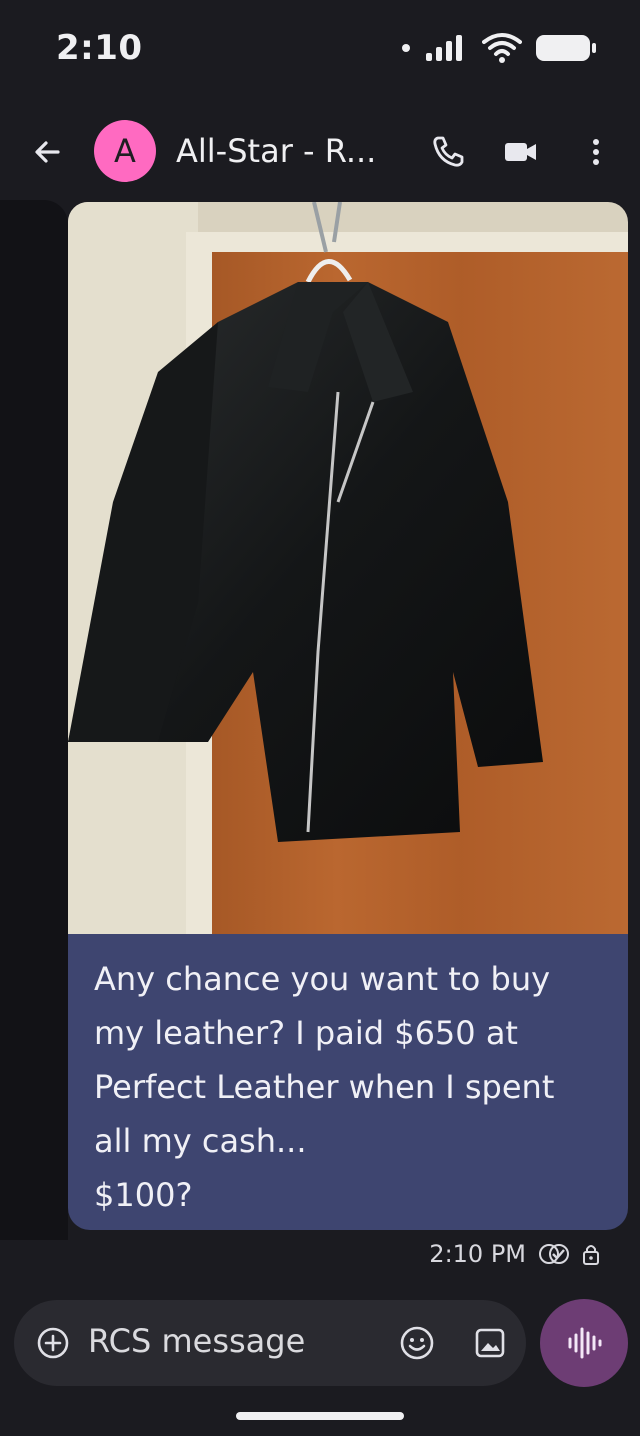 The image size is (640, 1436). What do you see at coordinates (520, 152) in the screenshot?
I see `video-camera-icon` at bounding box center [520, 152].